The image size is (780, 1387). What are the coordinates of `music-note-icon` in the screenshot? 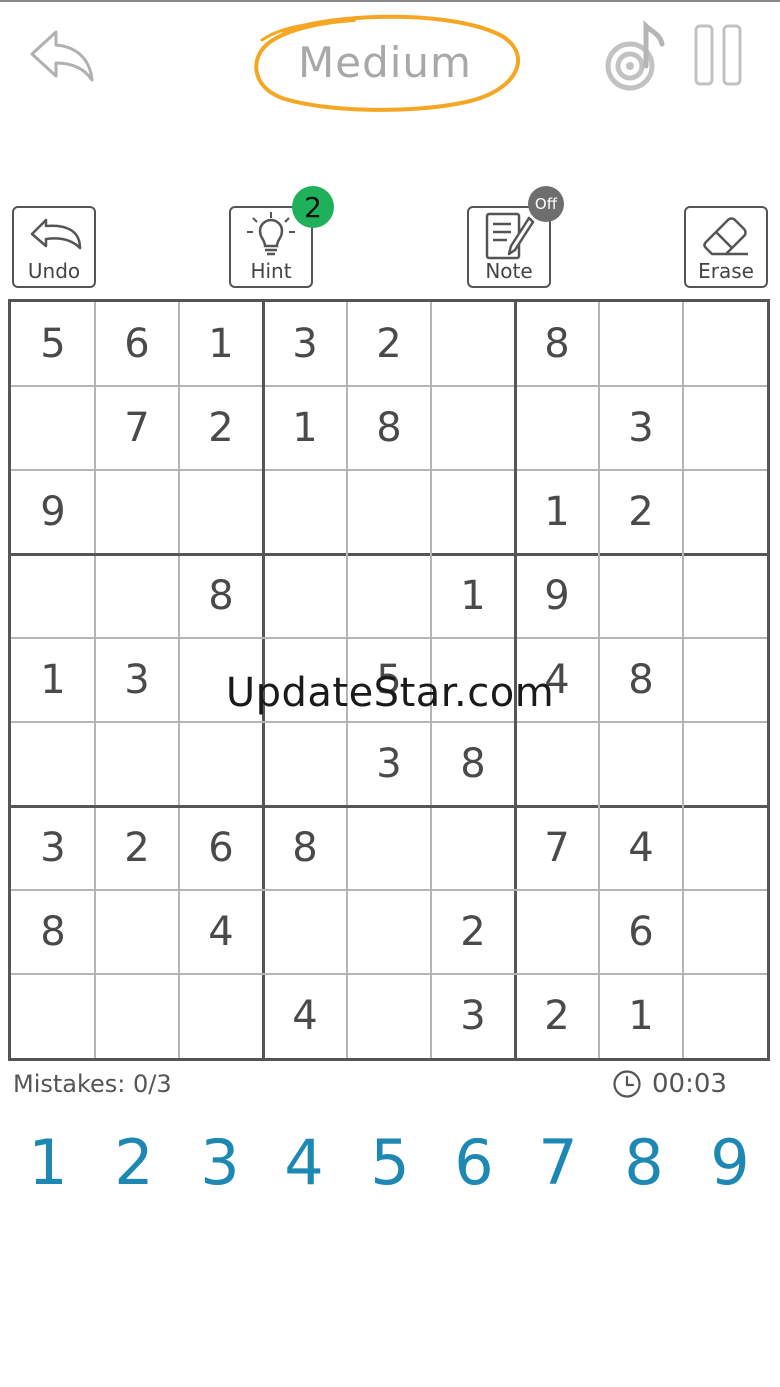 It's located at (635, 55).